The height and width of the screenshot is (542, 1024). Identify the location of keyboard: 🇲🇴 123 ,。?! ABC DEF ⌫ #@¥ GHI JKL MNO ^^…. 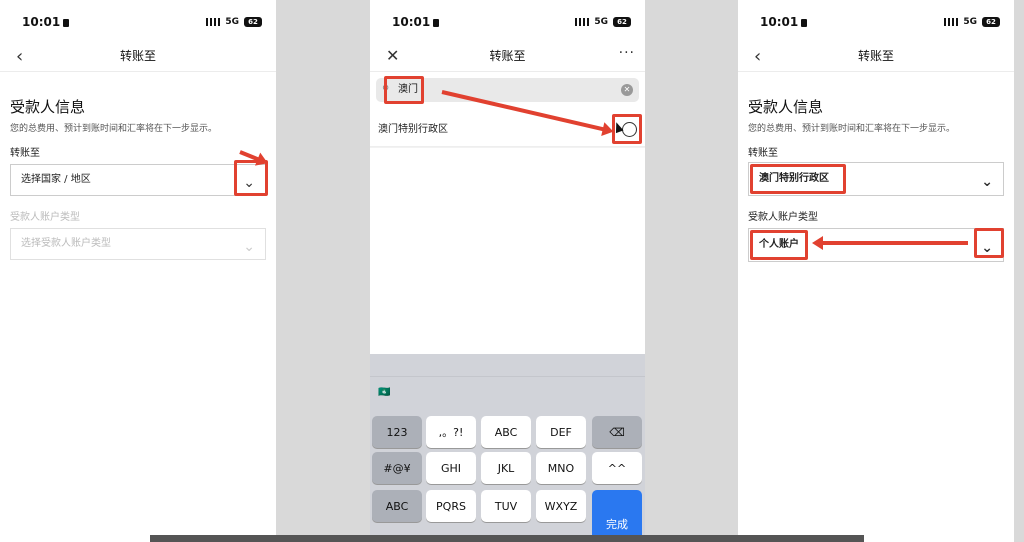
(507, 448).